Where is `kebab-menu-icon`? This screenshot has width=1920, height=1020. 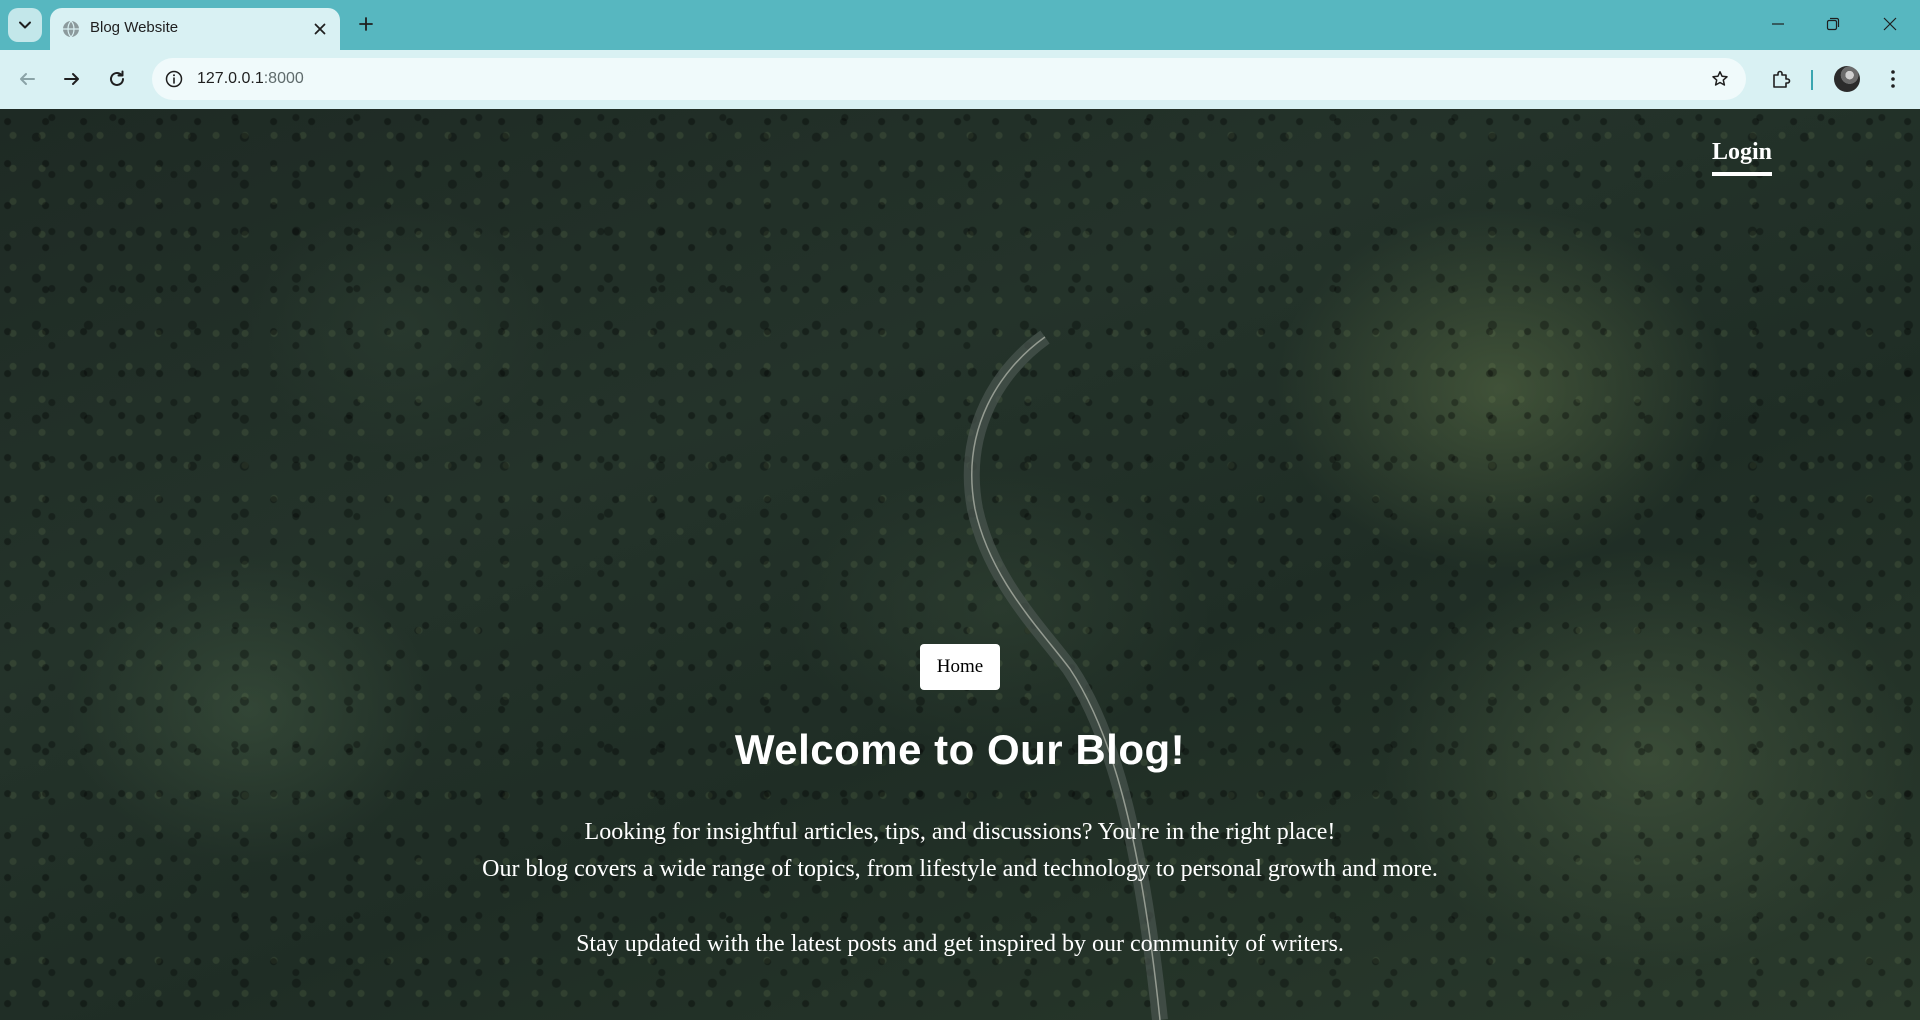 kebab-menu-icon is located at coordinates (1893, 79).